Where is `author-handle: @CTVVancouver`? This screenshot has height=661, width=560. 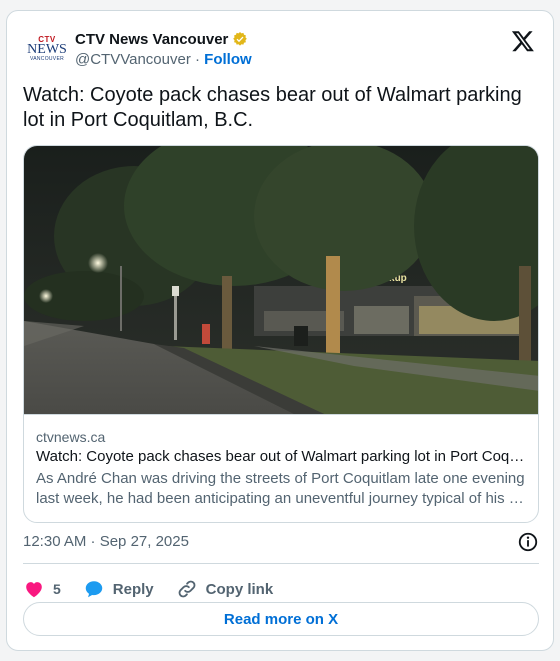 author-handle: @CTVVancouver is located at coordinates (133, 59).